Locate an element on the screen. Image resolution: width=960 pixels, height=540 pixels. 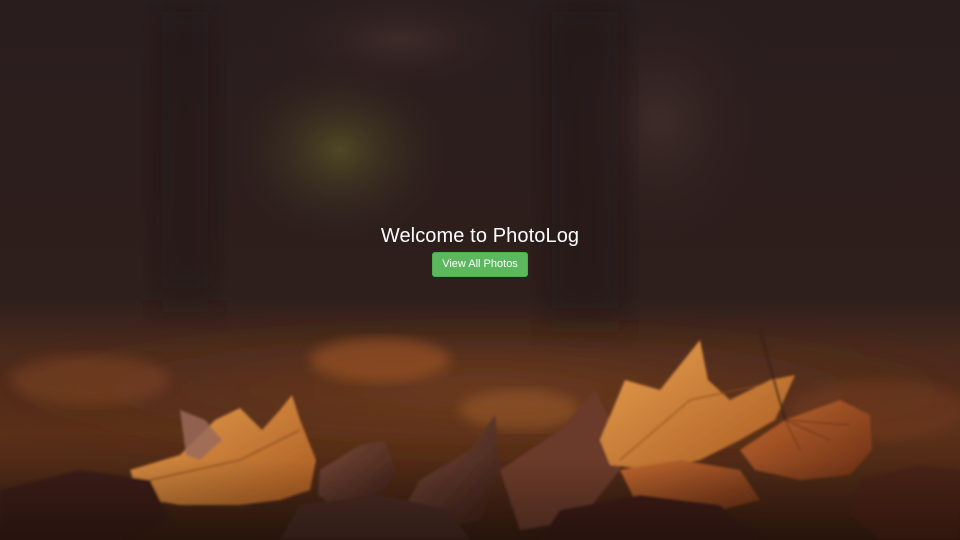
hero-title: Welcome to PhotoLog is located at coordinates (480, 236).